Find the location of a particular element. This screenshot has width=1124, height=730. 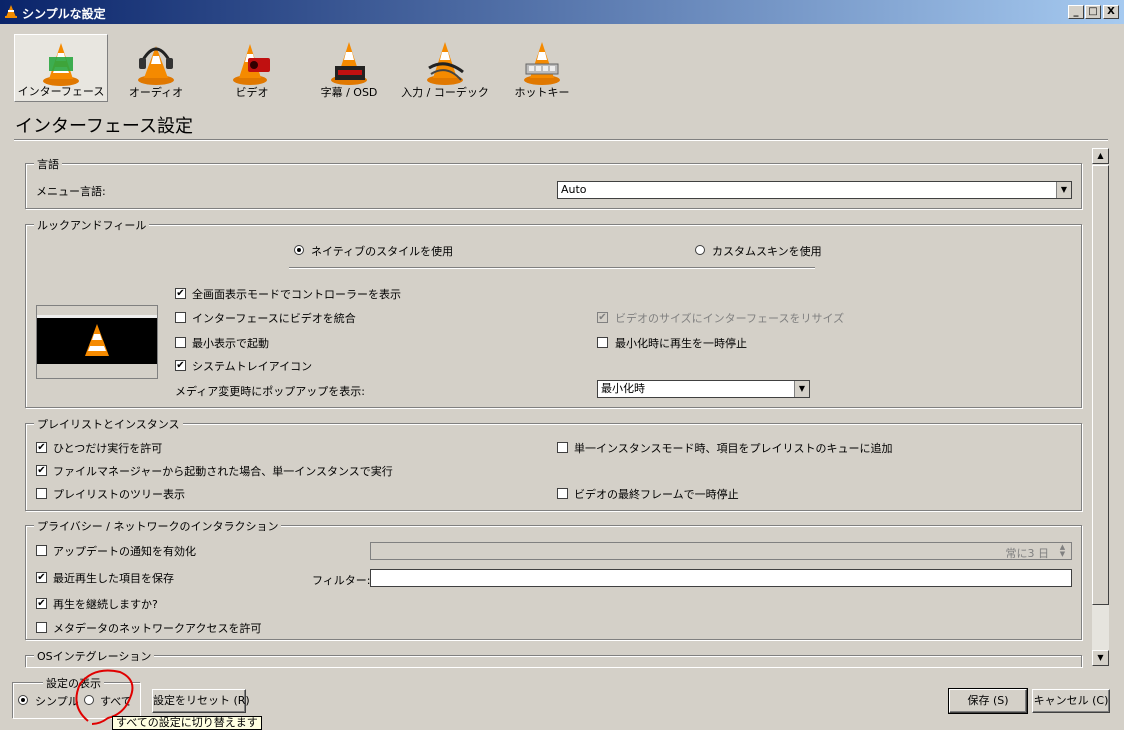

native-style-label: ネイティブのスタイルを使用 is located at coordinates (382, 251).